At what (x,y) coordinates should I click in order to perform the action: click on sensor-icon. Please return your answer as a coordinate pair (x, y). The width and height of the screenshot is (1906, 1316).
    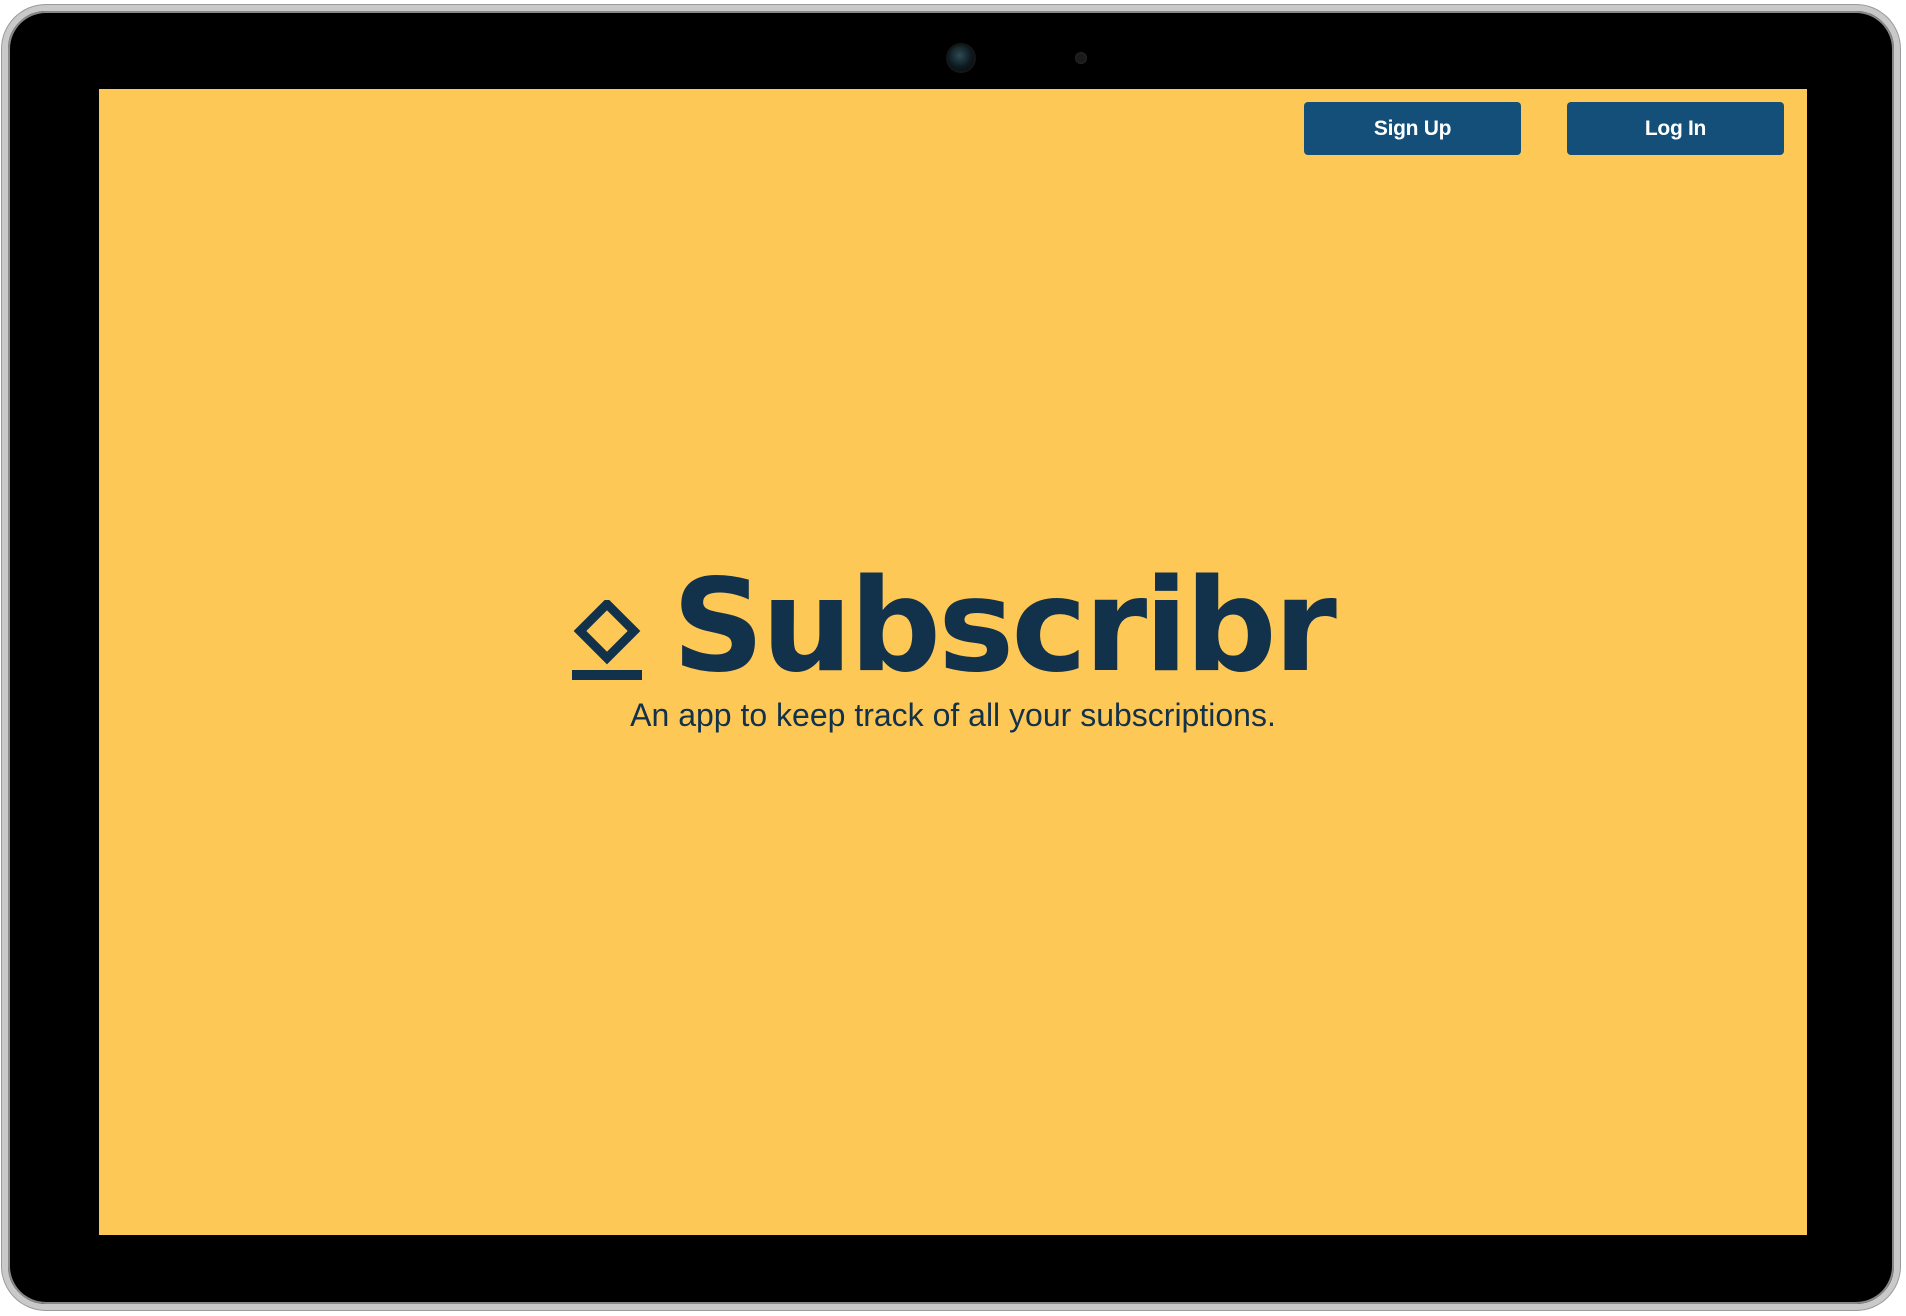
    Looking at the image, I should click on (1081, 58).